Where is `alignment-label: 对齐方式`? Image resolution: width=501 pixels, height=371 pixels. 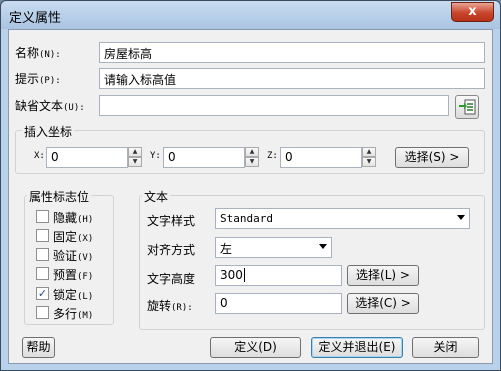
alignment-label: 对齐方式 is located at coordinates (171, 250).